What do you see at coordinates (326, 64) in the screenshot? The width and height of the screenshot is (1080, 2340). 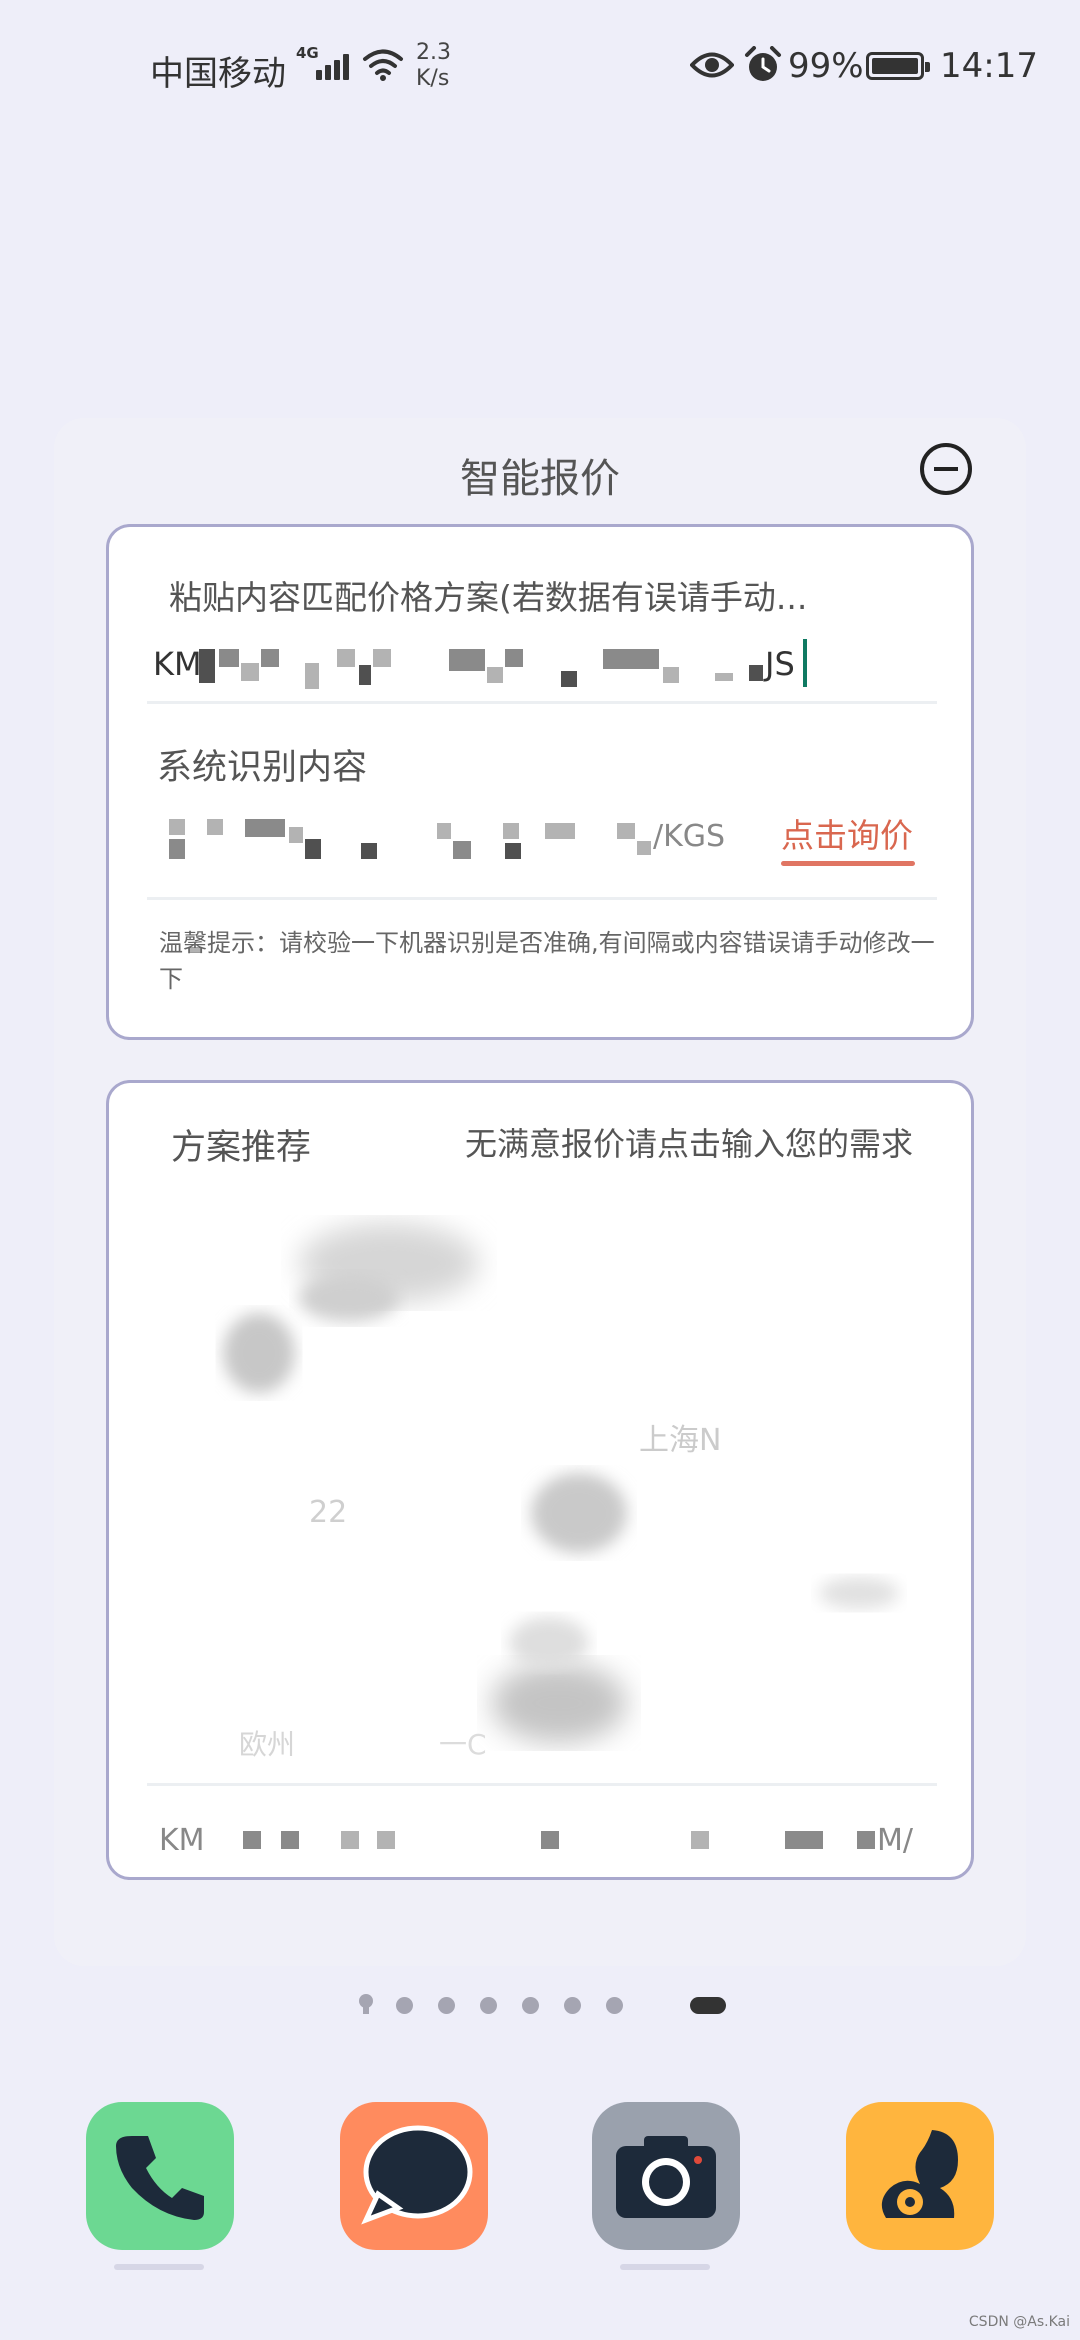 I see `cellular-signal-icon: 4G` at bounding box center [326, 64].